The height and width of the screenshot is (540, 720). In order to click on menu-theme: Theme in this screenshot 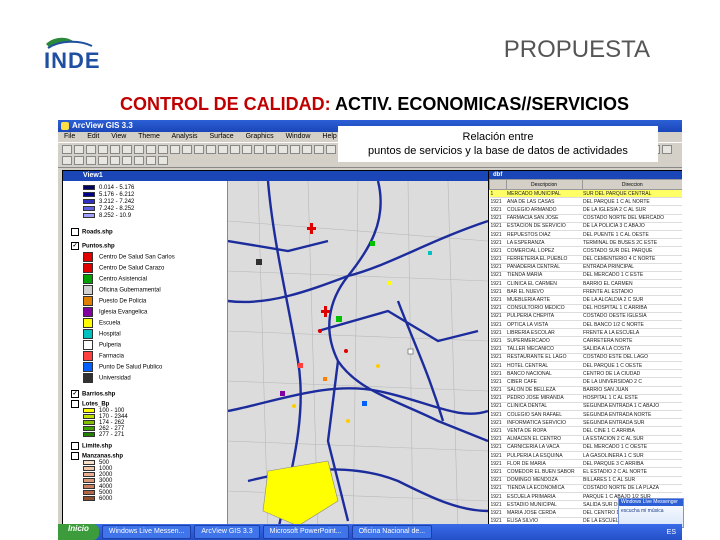, I will do `click(149, 136)`.